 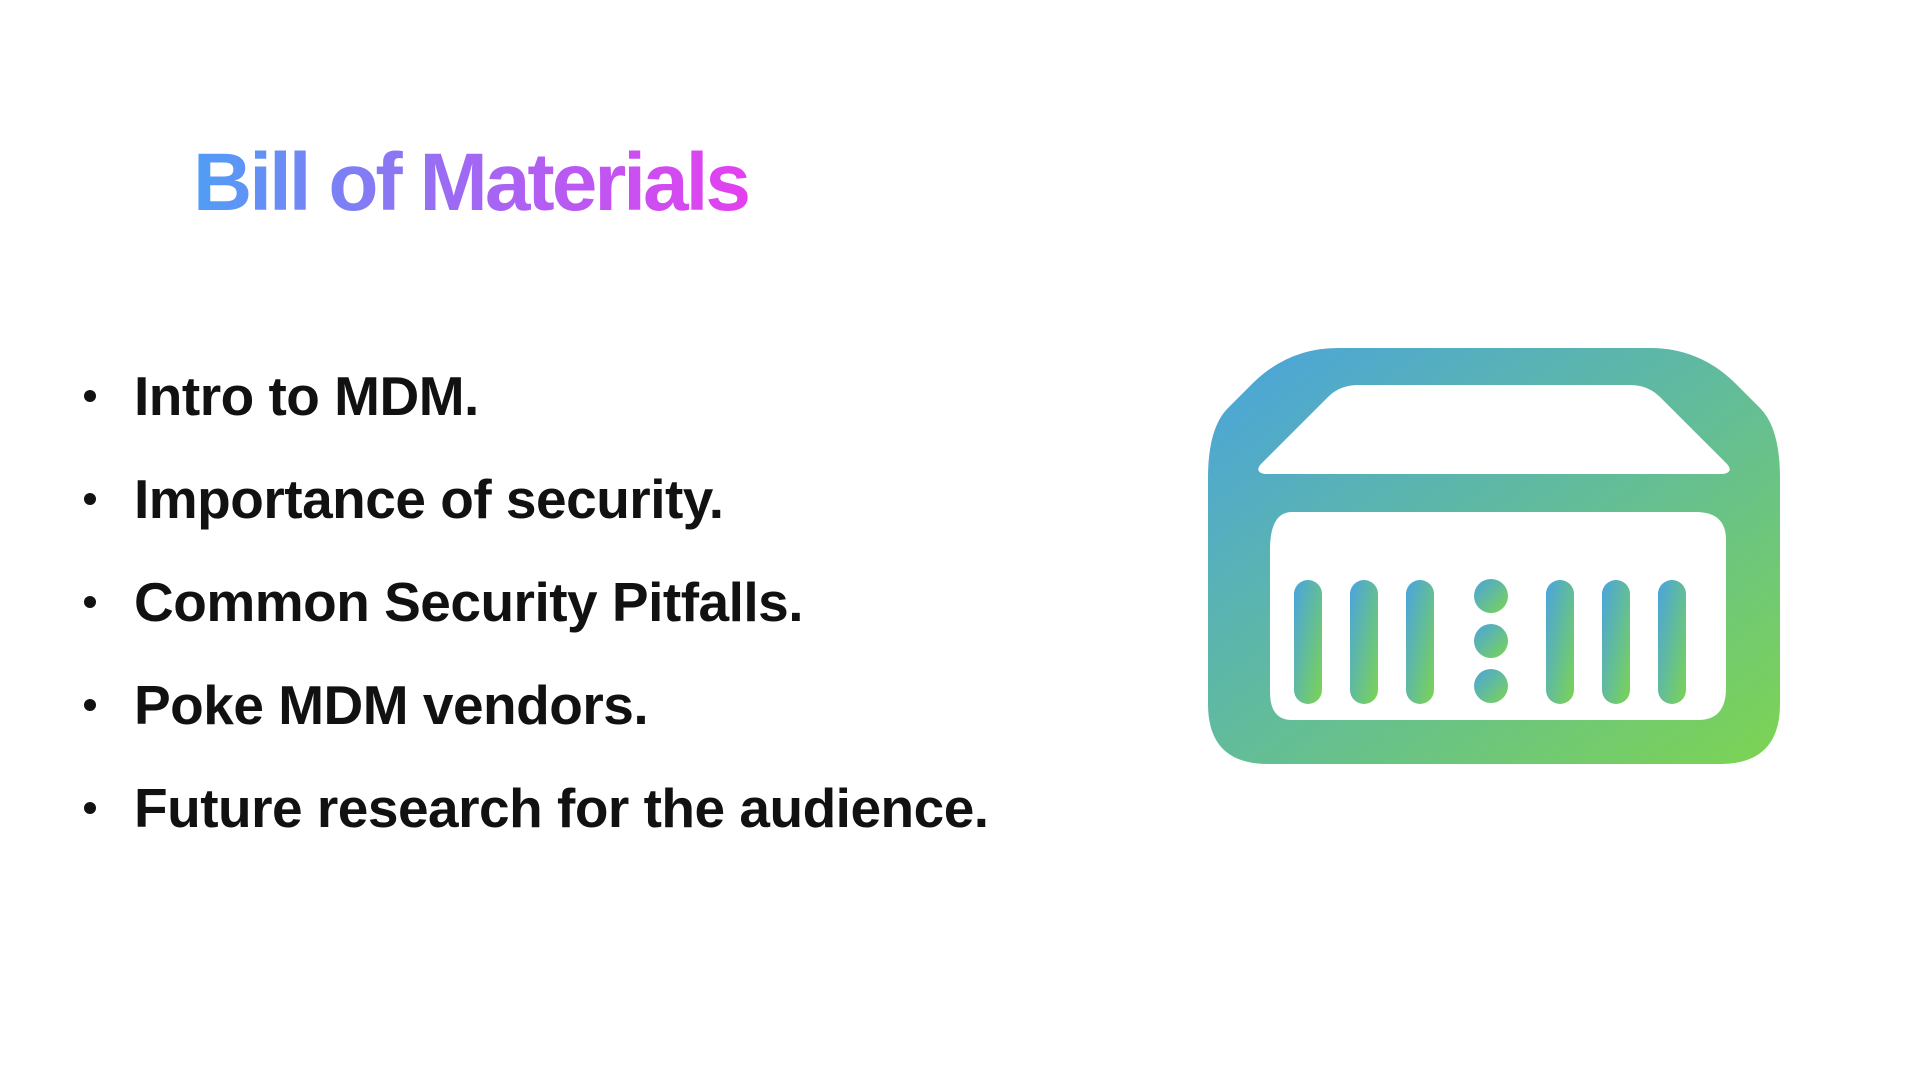 I want to click on bullet-item: Intro to MDM., so click(x=529, y=395).